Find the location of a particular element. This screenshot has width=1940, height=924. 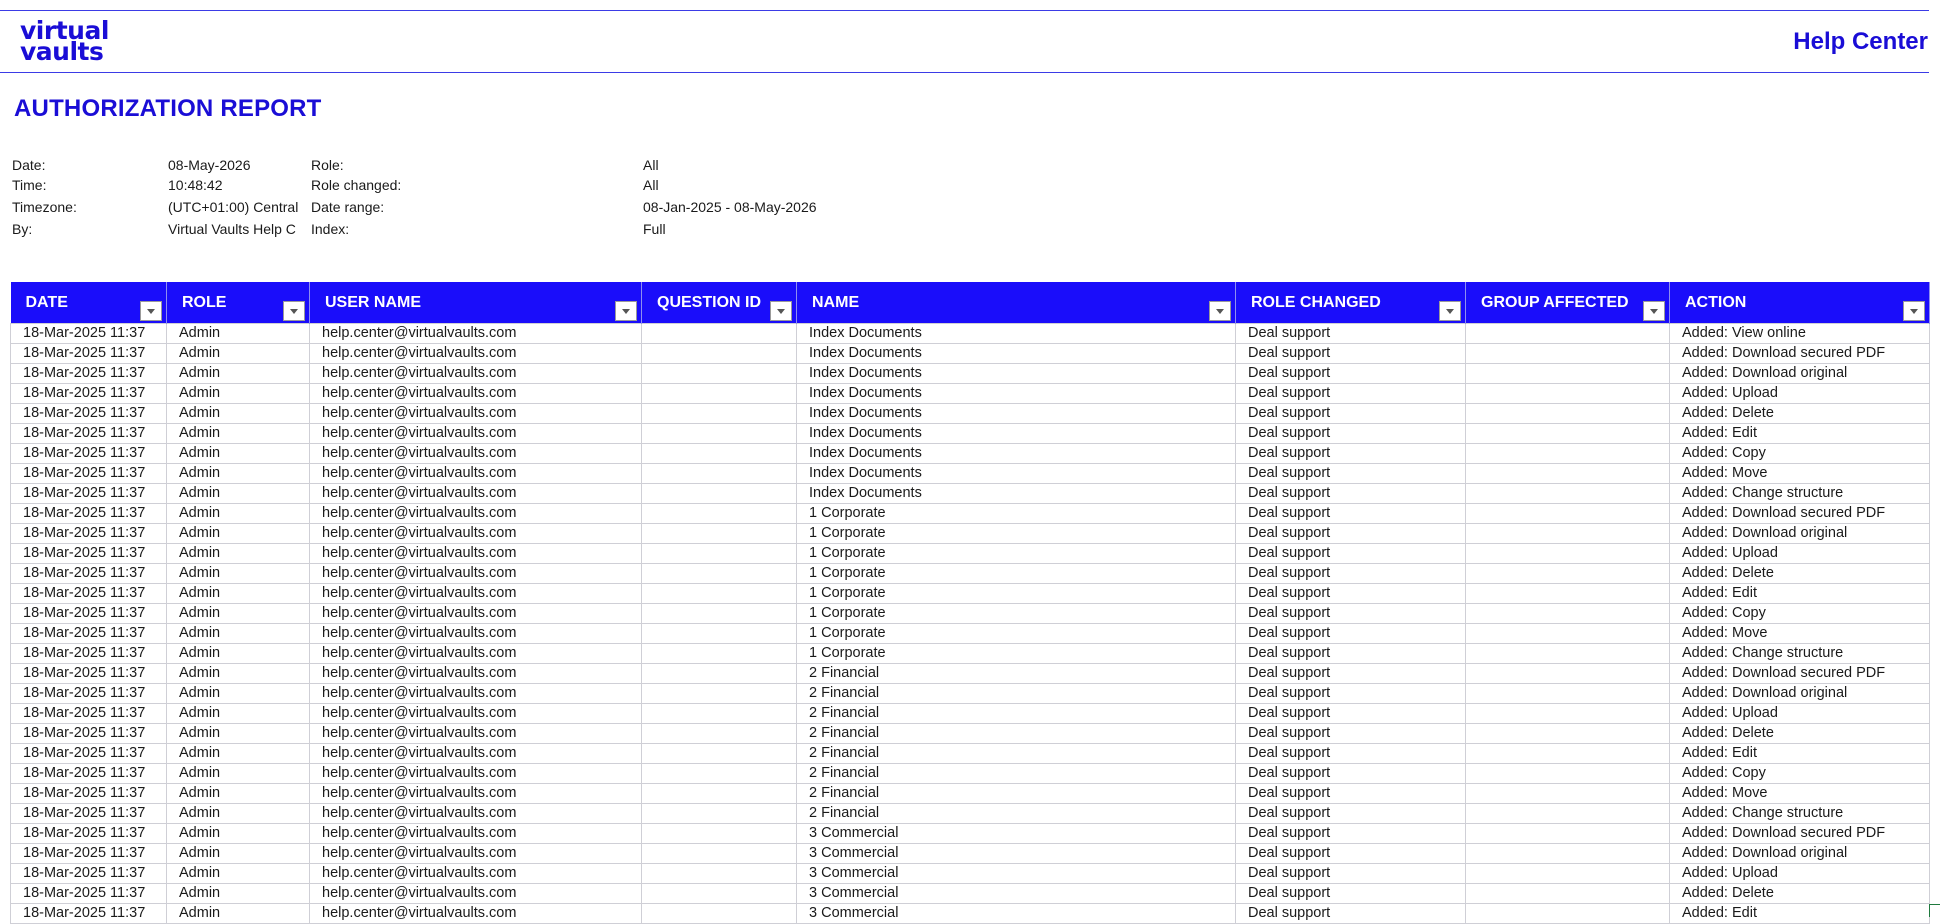

cell-action: Added: View online is located at coordinates (1799, 333).